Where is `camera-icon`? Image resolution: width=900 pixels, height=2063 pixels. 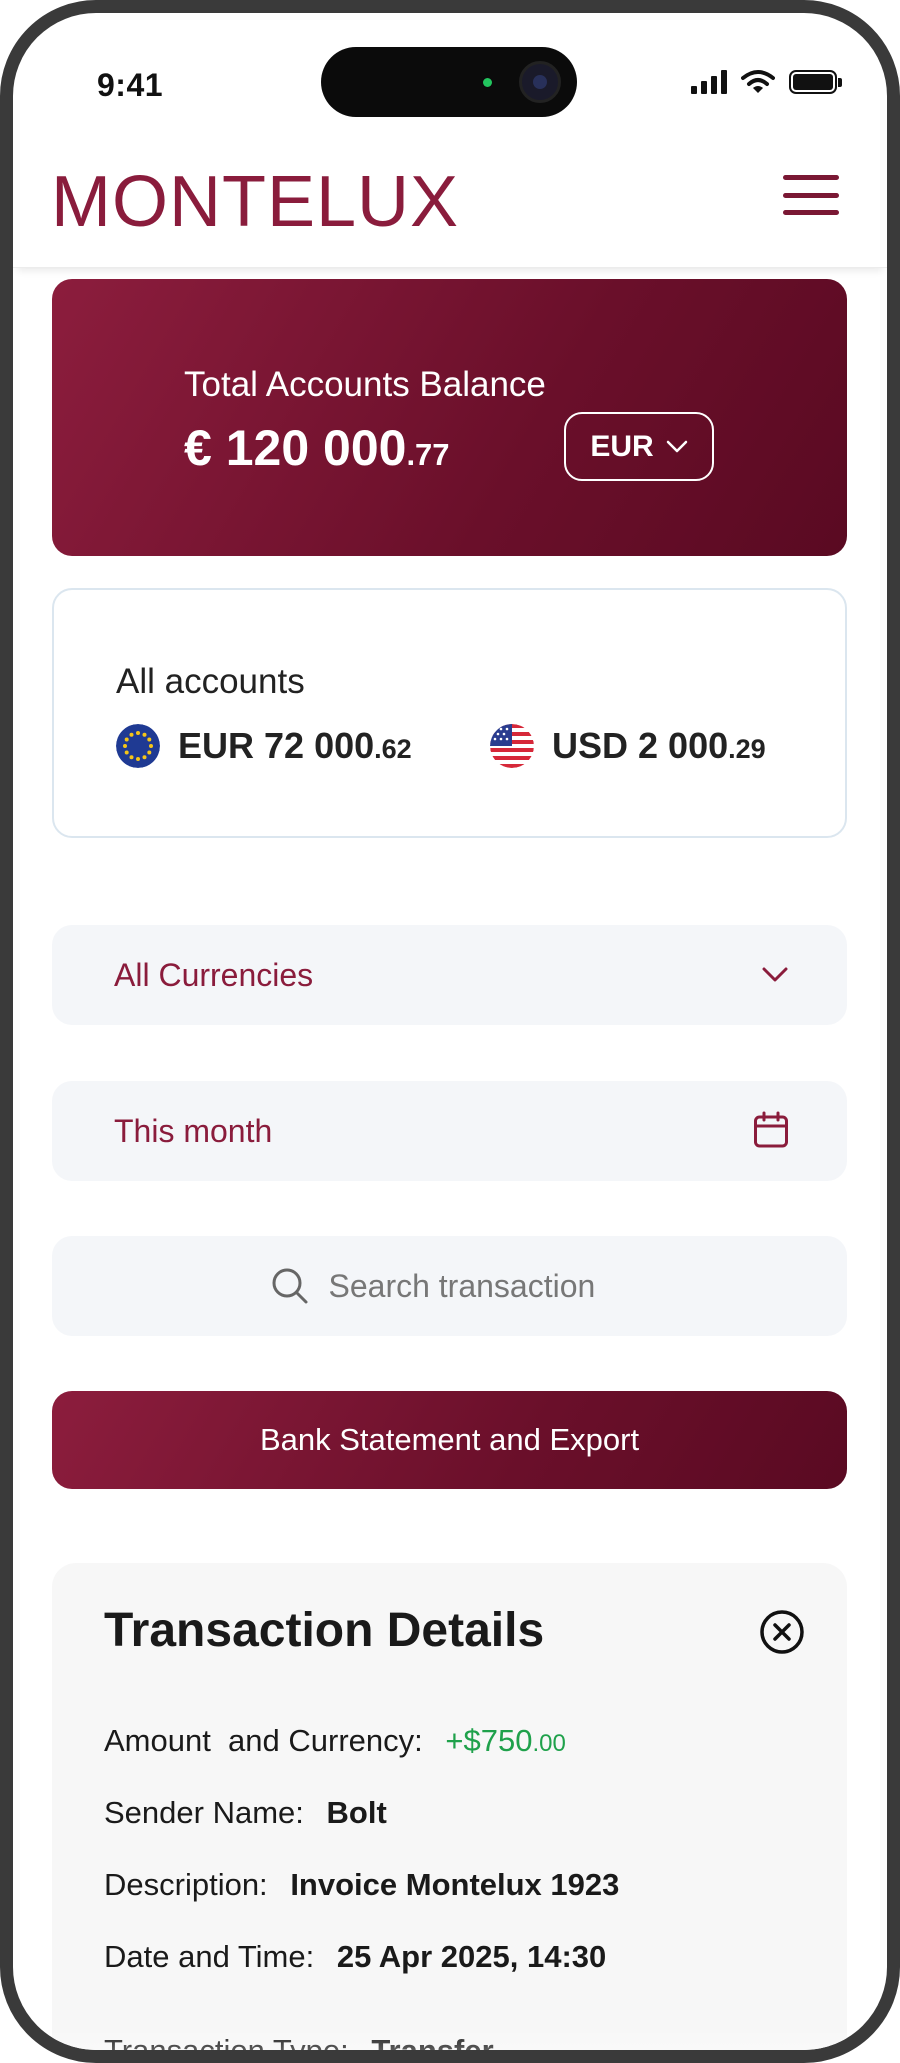
camera-icon is located at coordinates (540, 82).